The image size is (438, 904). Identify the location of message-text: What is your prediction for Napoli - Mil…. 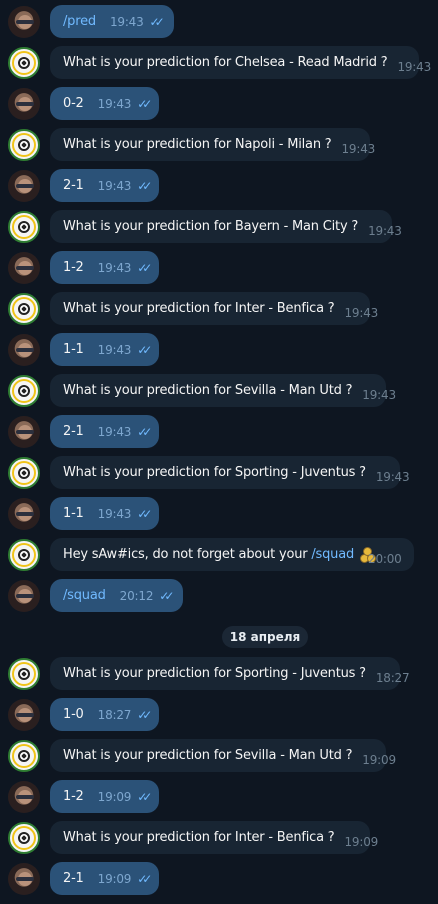
(197, 144).